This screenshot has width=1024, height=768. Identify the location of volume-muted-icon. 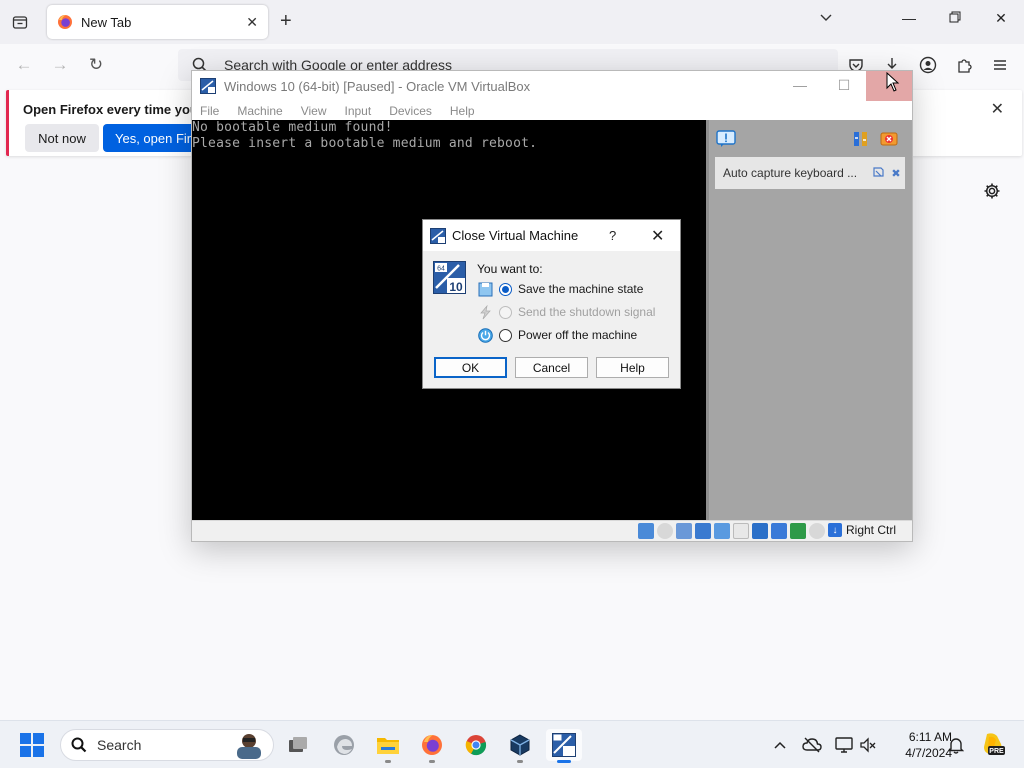
(868, 745).